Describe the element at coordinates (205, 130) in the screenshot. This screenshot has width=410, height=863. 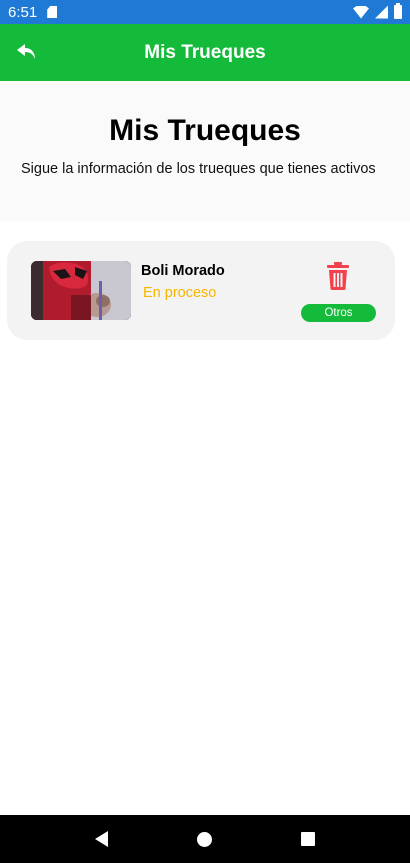
I see `page-title: Mis Trueques` at that location.